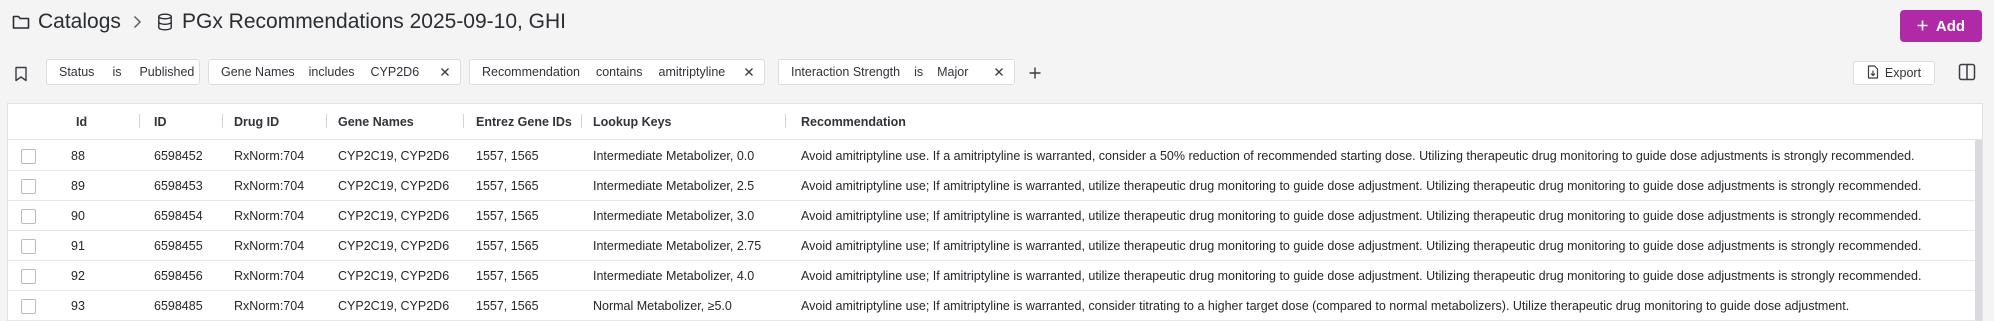 The image size is (1994, 321). I want to click on vertical-scrollbar, so click(1978, 230).